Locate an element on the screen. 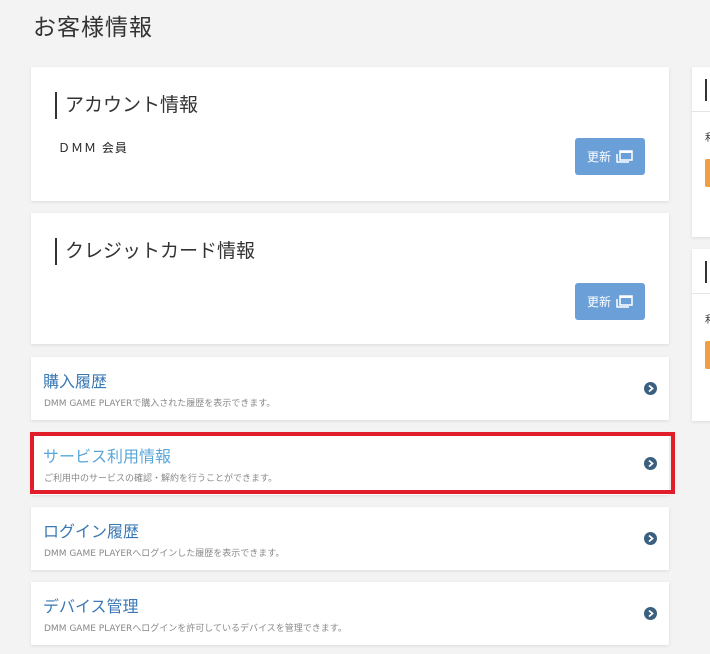 This screenshot has width=710, height=654. page-title: お客様情報 is located at coordinates (93, 28).